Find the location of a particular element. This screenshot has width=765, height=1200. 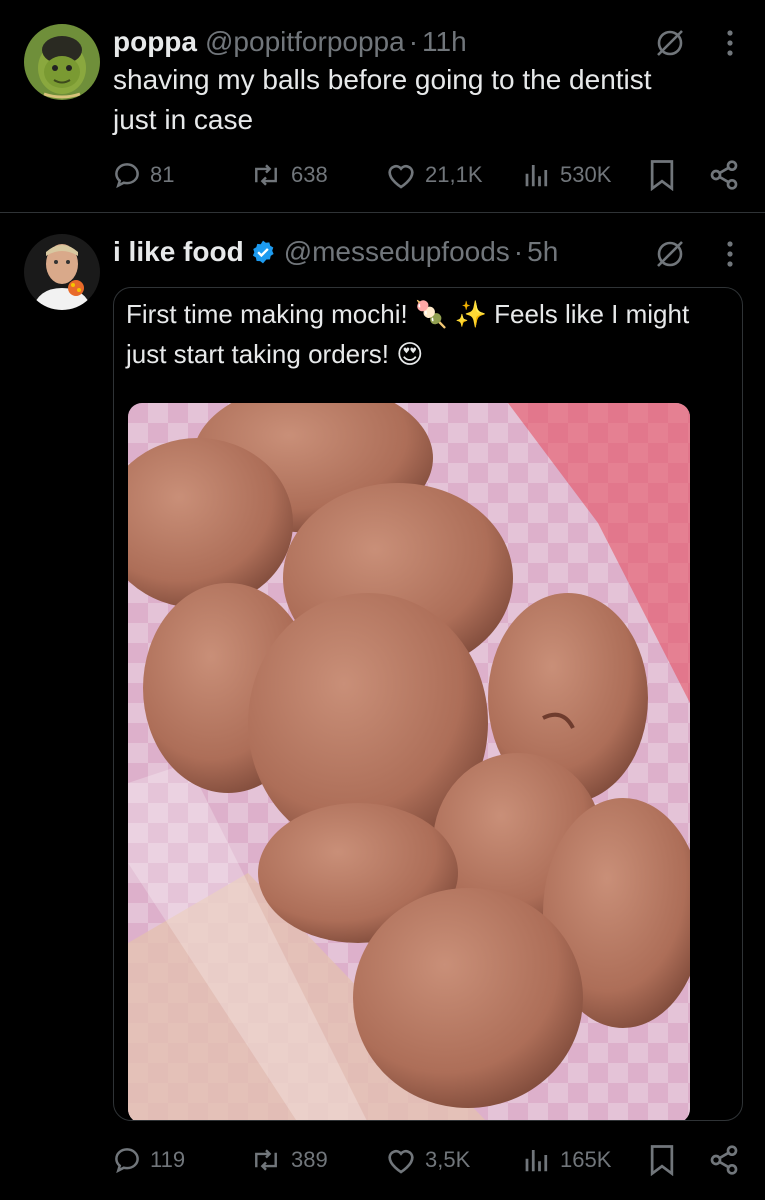

like-button: 3,5K is located at coordinates (427, 1160).